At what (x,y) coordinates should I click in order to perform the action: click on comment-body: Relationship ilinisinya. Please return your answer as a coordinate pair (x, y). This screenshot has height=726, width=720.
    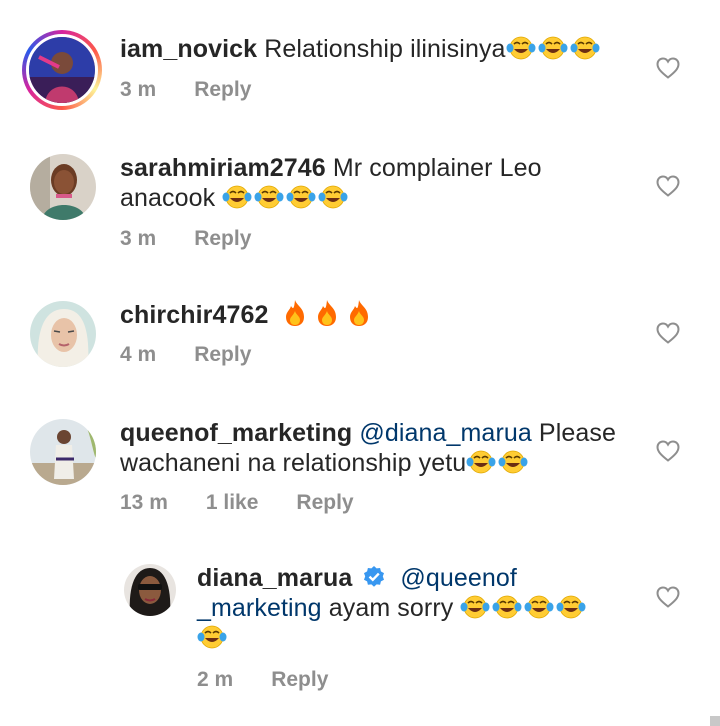
    Looking at the image, I should click on (381, 49).